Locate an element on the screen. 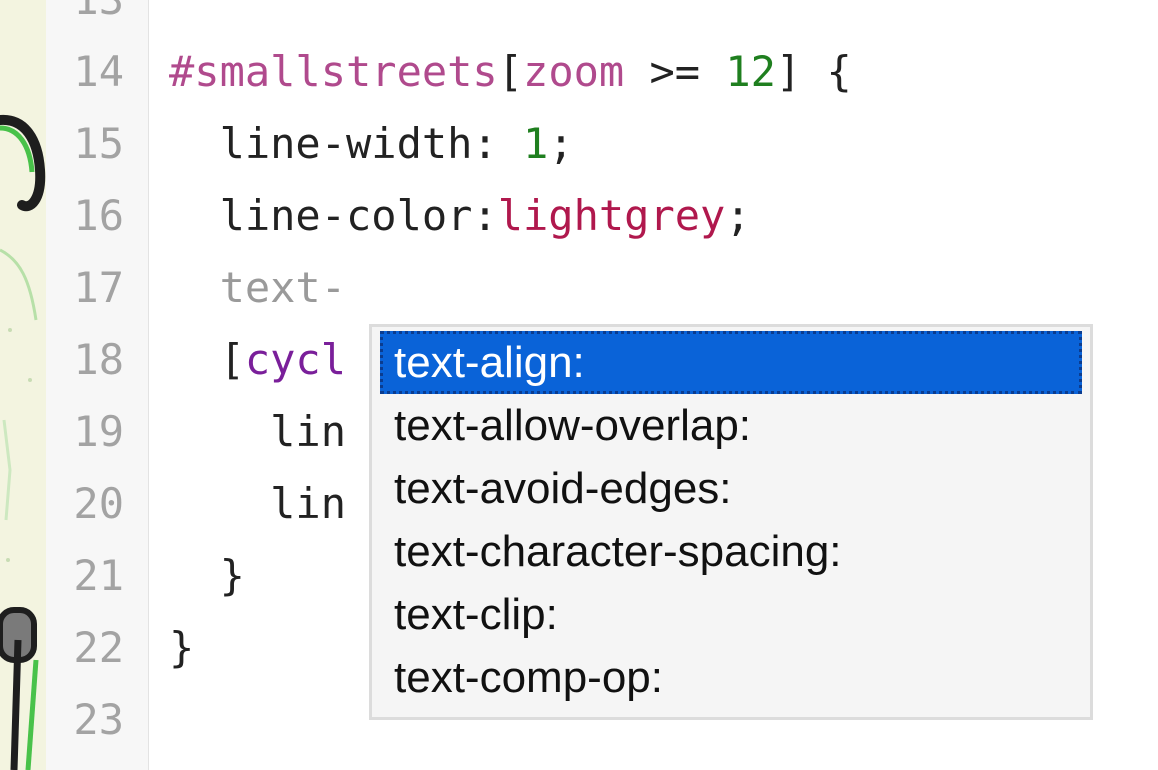  condition-token: cycl is located at coordinates (295, 359).